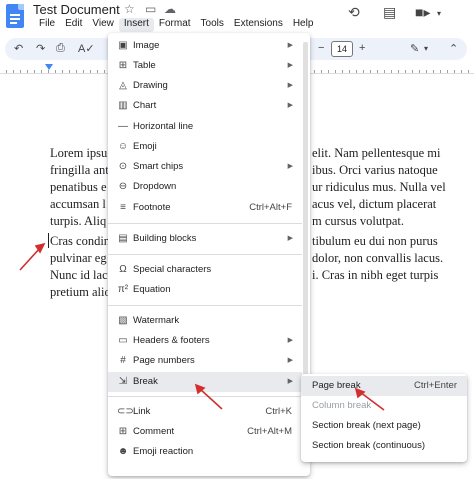  I want to click on annotation-arrow-cursor, so click(32, 256).